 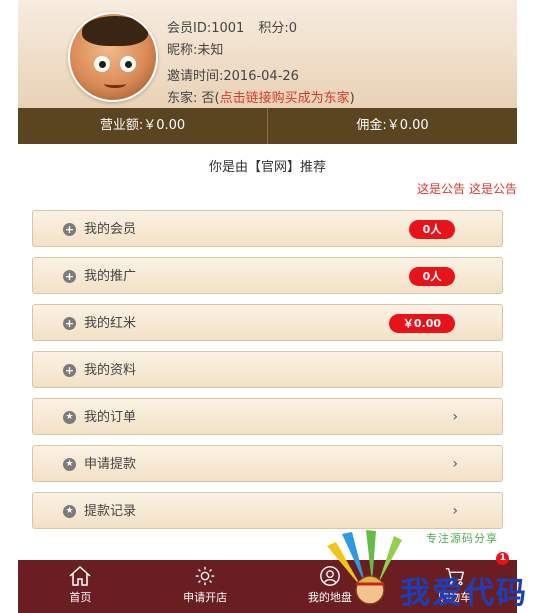 I want to click on nav-label: 购物车, so click(x=455, y=597).